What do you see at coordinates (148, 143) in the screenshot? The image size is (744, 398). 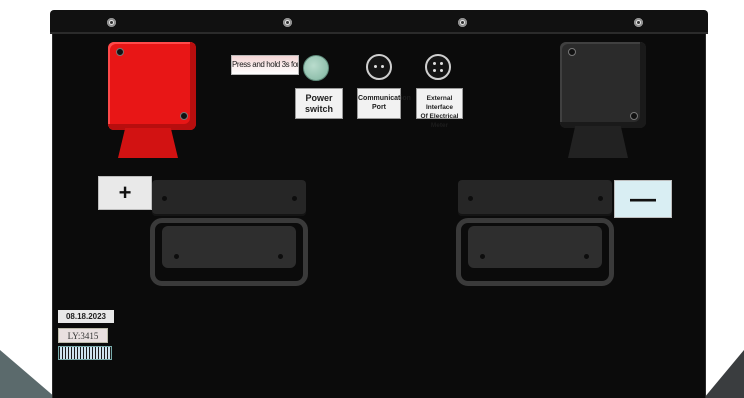 I see `positive-terminal-base` at bounding box center [148, 143].